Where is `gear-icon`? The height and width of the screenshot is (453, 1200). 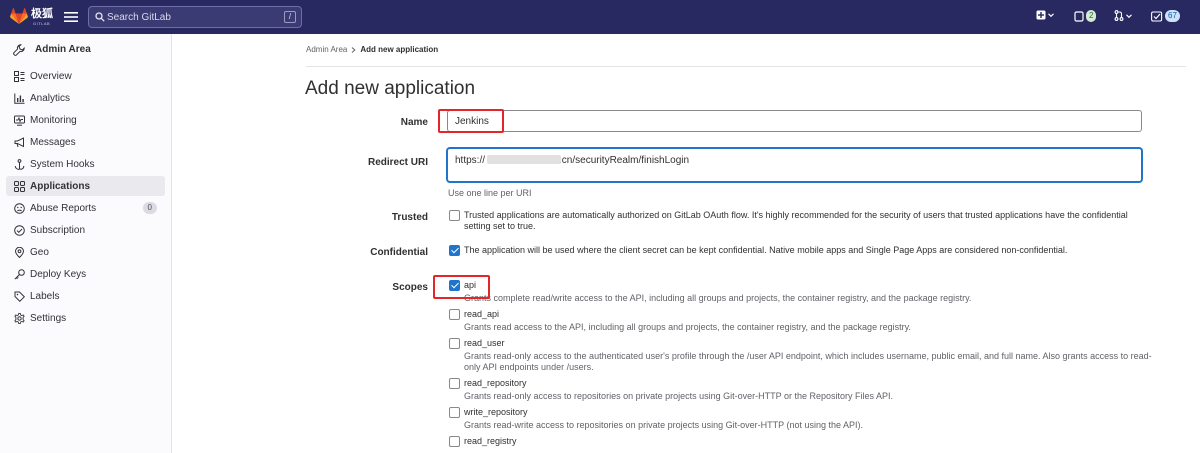
gear-icon is located at coordinates (19, 318).